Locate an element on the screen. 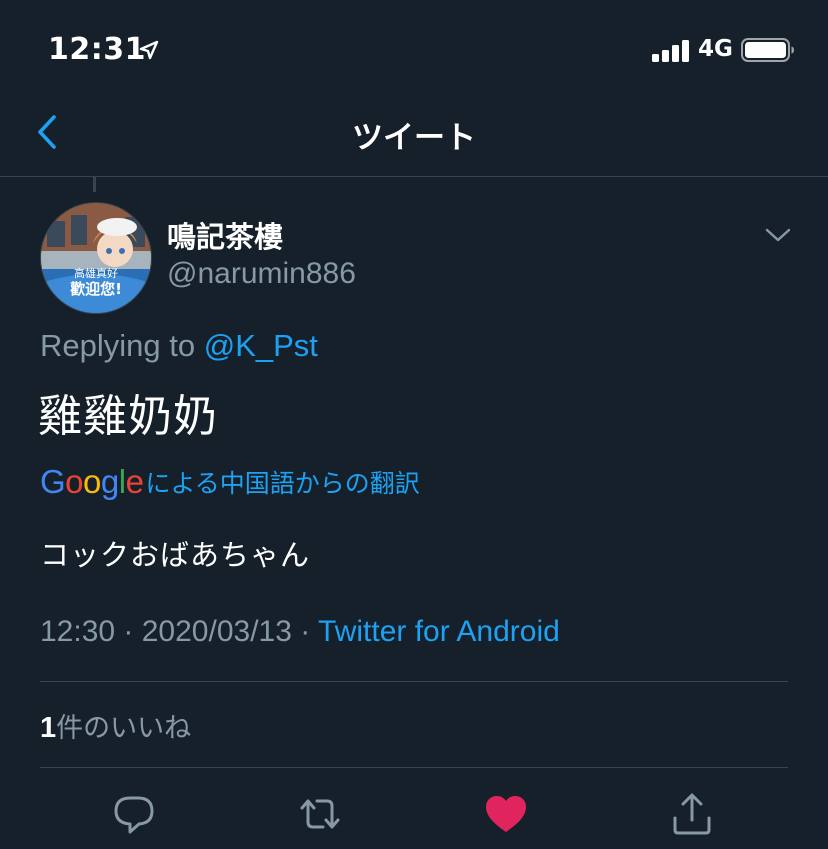  retweet-arrows-icon is located at coordinates (320, 814).